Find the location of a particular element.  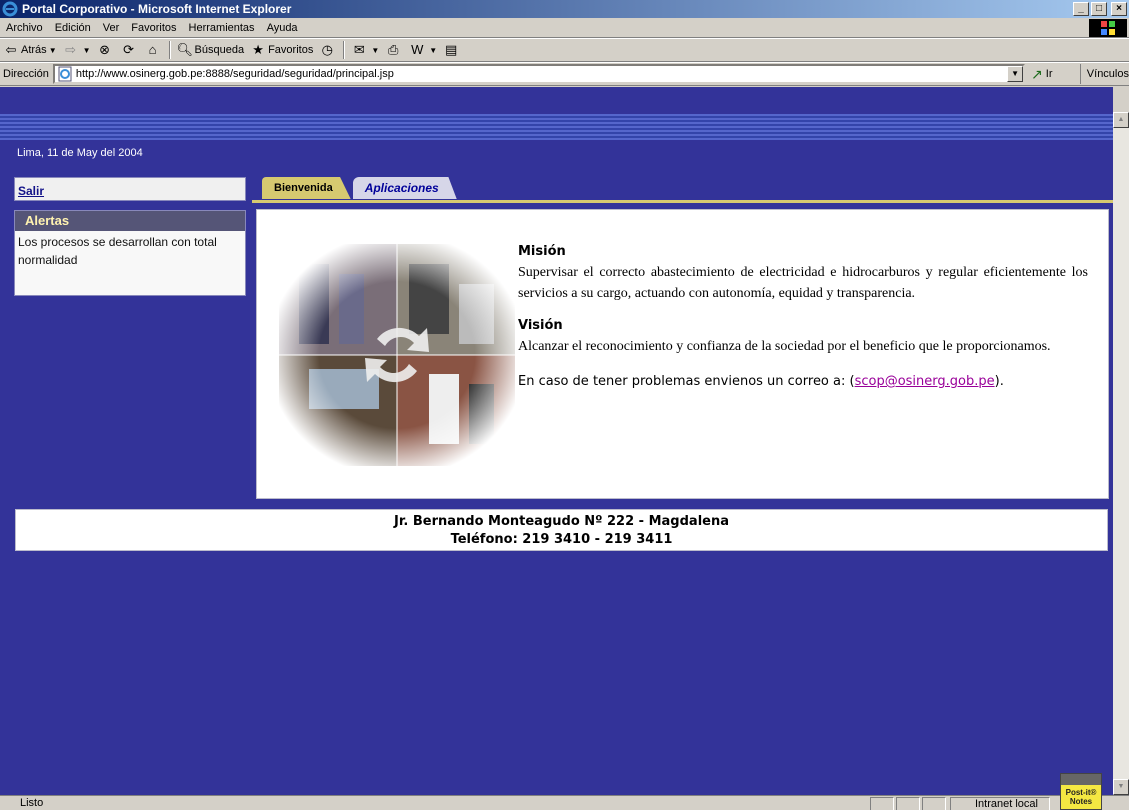

mail-icon: ✉ is located at coordinates (359, 49).